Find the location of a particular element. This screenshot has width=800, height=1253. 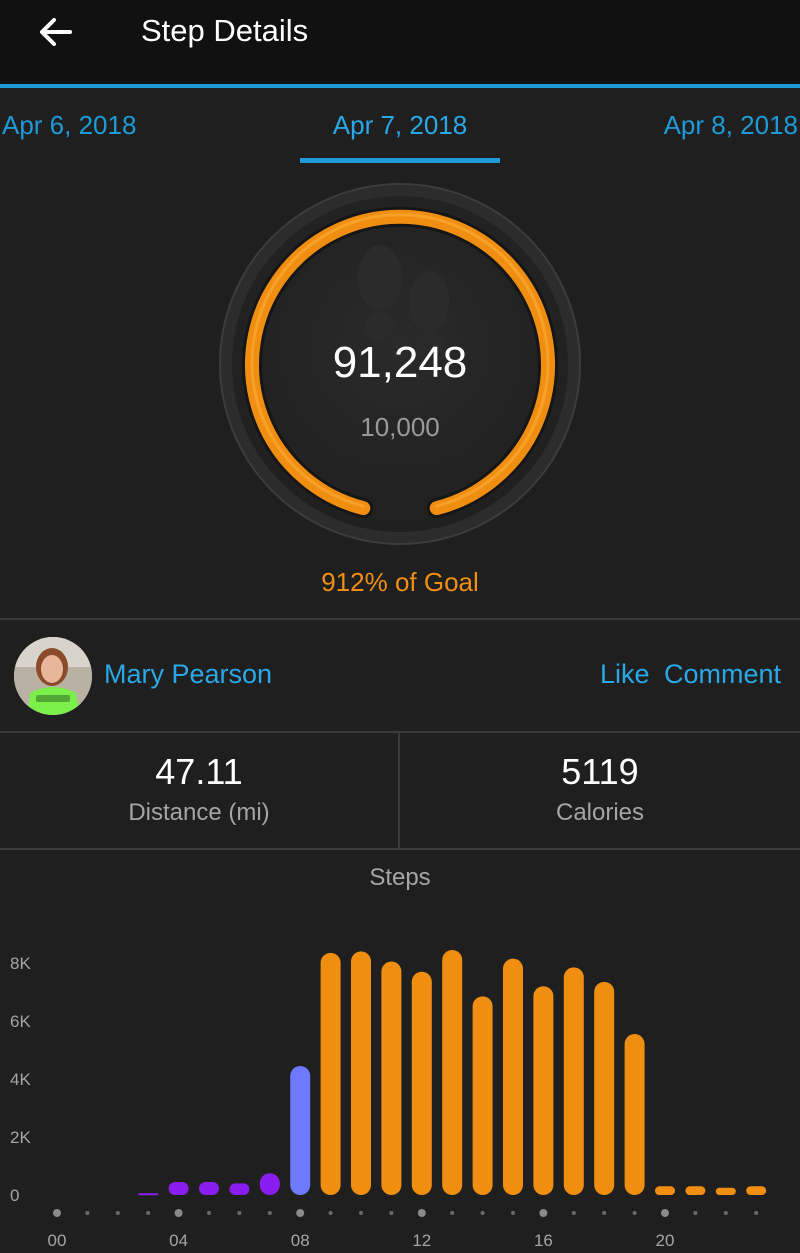

user-name-link: Mary Pearson is located at coordinates (188, 674).